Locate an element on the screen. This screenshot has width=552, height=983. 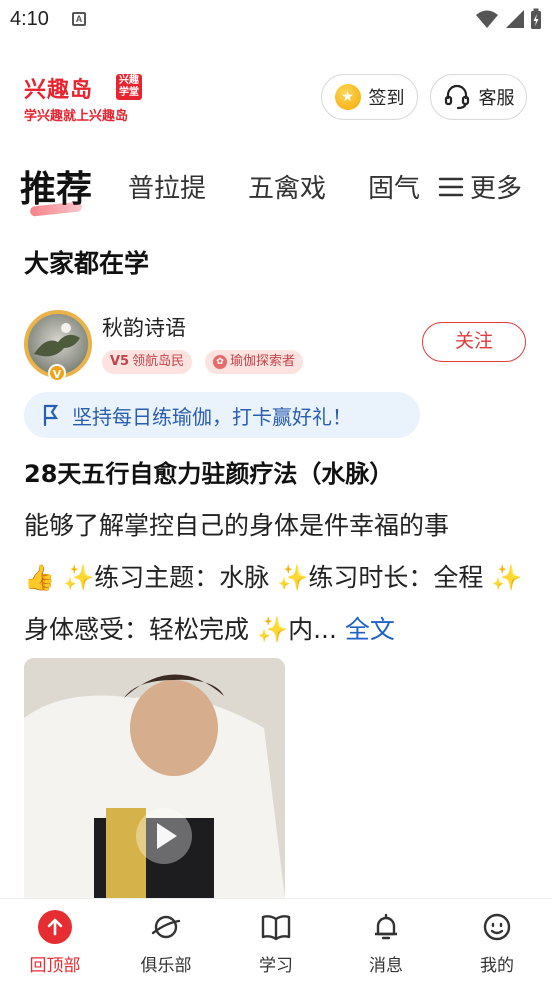
tab-more-button: 更多 is located at coordinates (480, 186).